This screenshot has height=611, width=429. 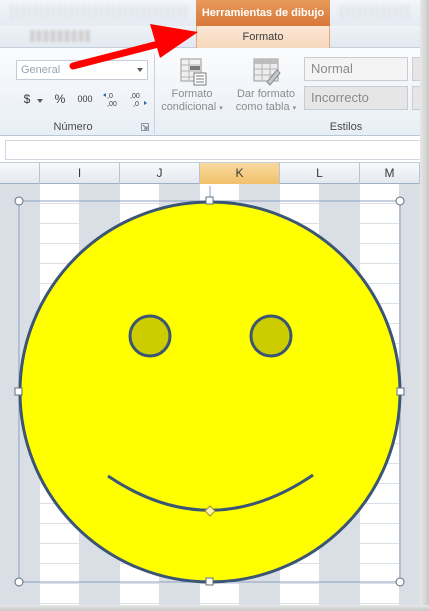 What do you see at coordinates (424, 305) in the screenshot?
I see `window-right-border` at bounding box center [424, 305].